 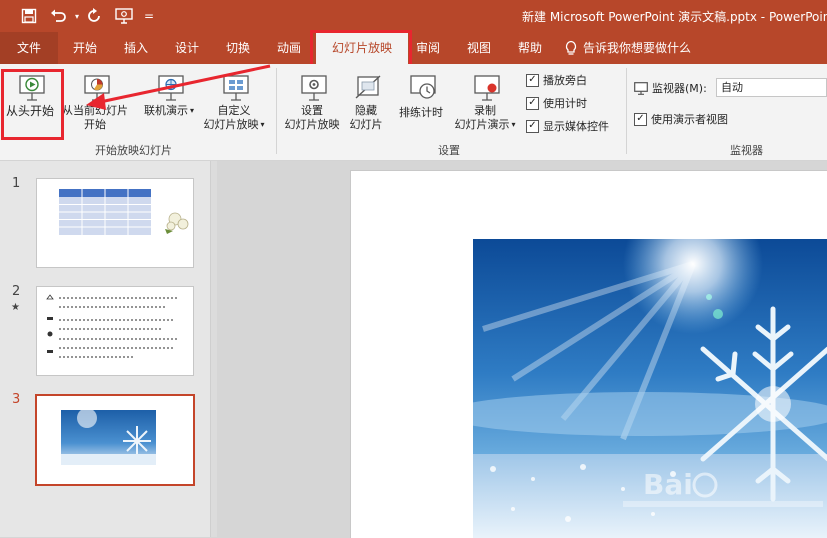 What do you see at coordinates (16, 291) in the screenshot?
I see `slide-number: 2` at bounding box center [16, 291].